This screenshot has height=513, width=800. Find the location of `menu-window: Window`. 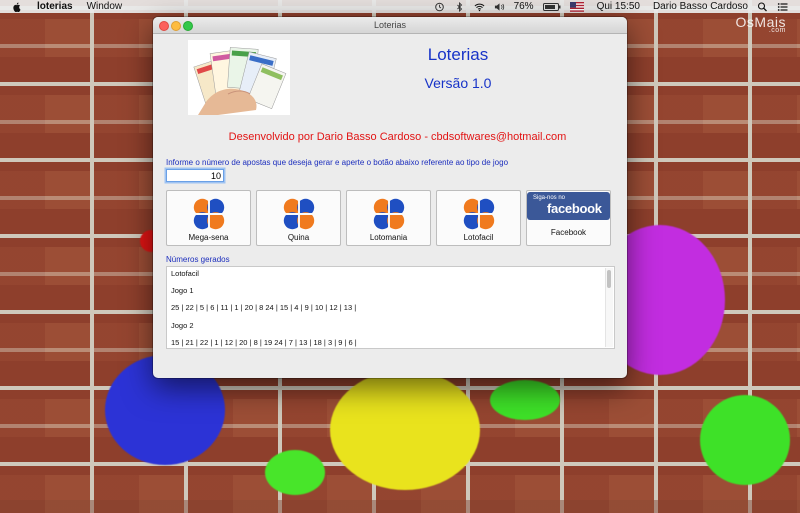

menu-window: Window is located at coordinates (105, 6).